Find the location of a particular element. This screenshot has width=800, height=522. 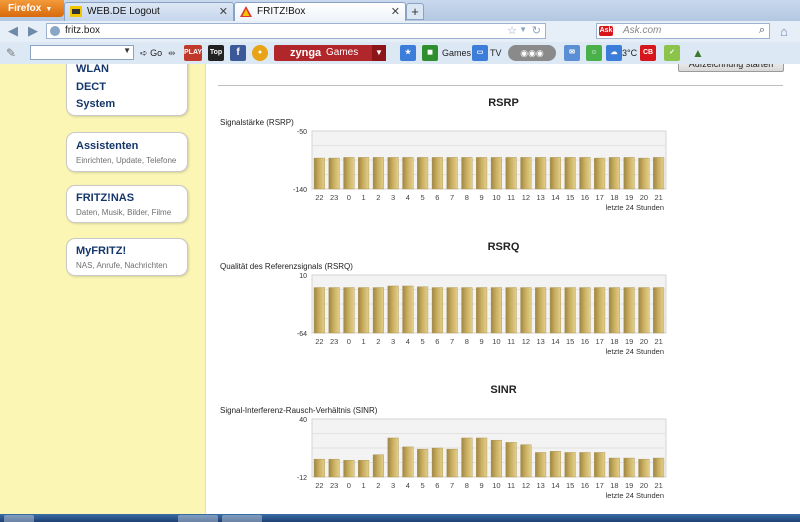

tv-icon: ▭ is located at coordinates (480, 53).